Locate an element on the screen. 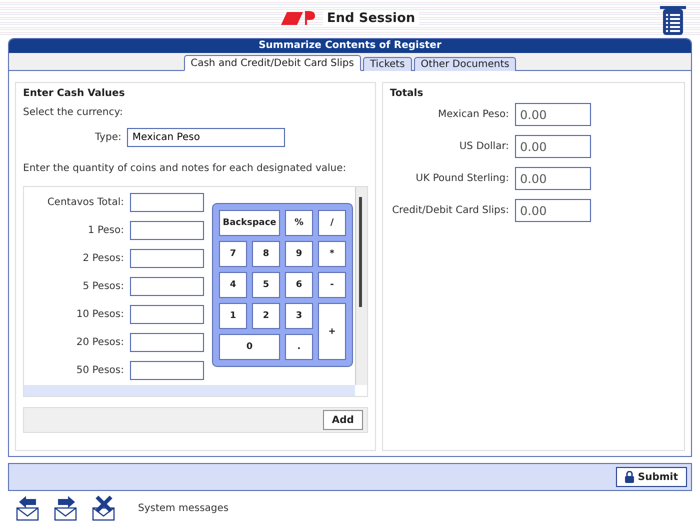 Image resolution: width=700 pixels, height=529 pixels. field-label: 2 Pesos: is located at coordinates (103, 258).